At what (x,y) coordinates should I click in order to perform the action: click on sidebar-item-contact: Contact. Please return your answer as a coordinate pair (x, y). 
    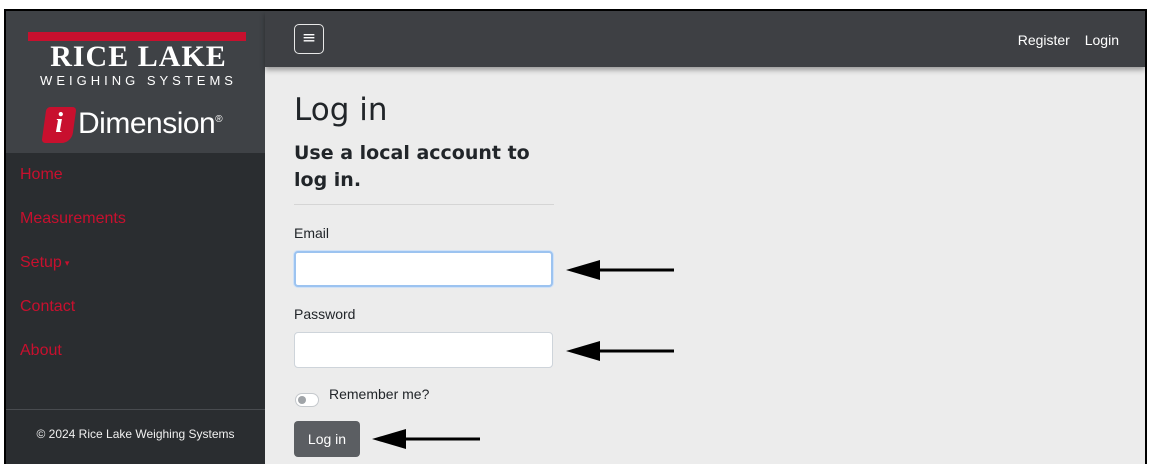
    Looking at the image, I should click on (135, 307).